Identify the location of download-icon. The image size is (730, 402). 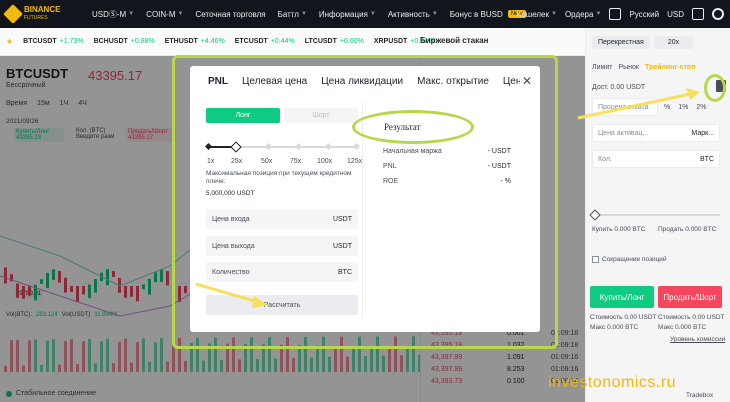
(698, 14).